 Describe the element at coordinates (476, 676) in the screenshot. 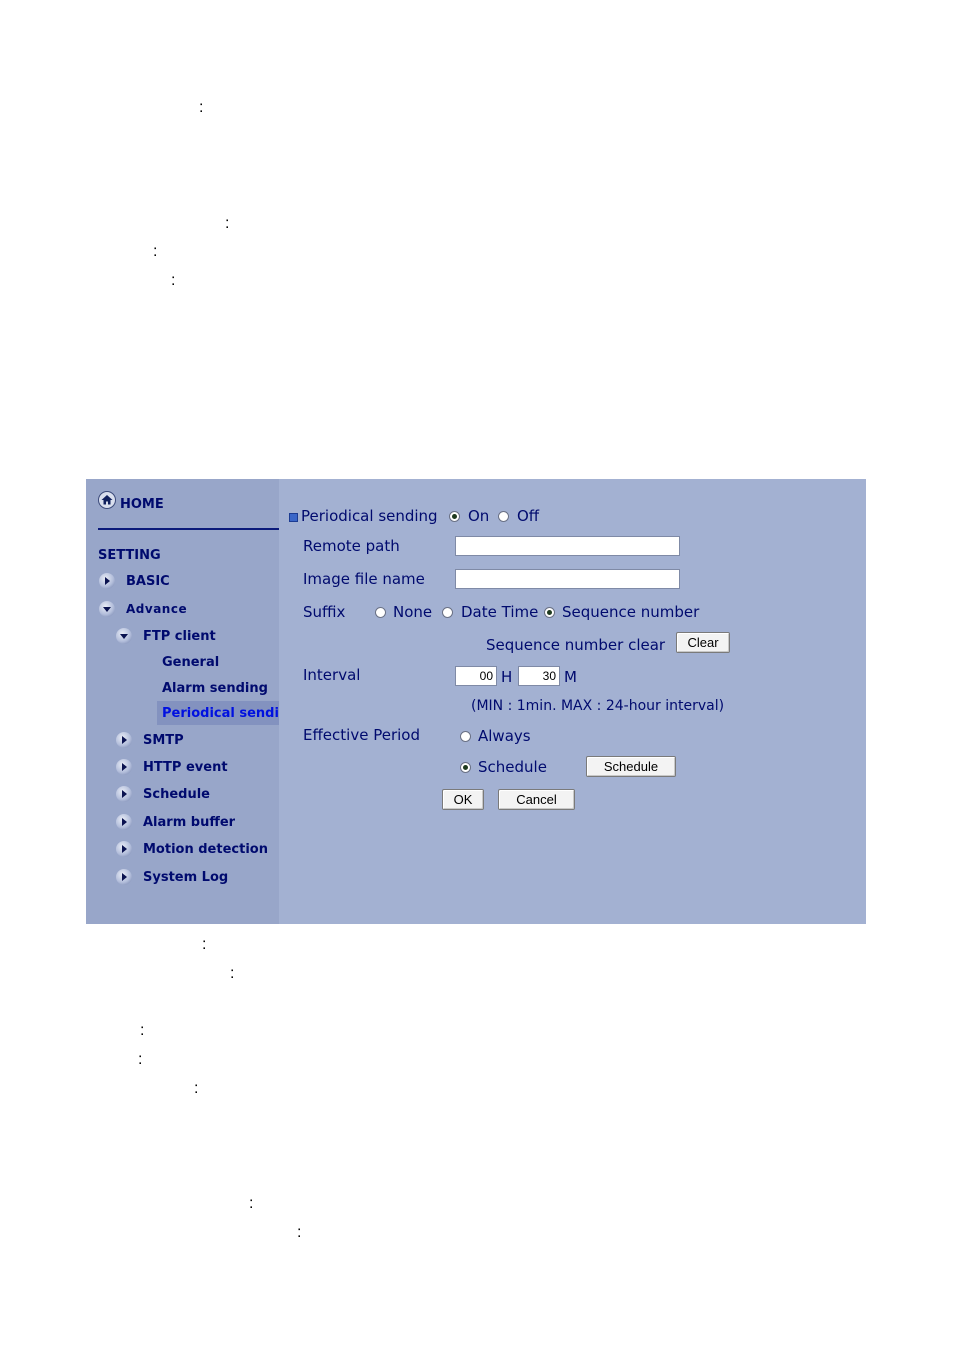

I see `interval-hours-input` at that location.